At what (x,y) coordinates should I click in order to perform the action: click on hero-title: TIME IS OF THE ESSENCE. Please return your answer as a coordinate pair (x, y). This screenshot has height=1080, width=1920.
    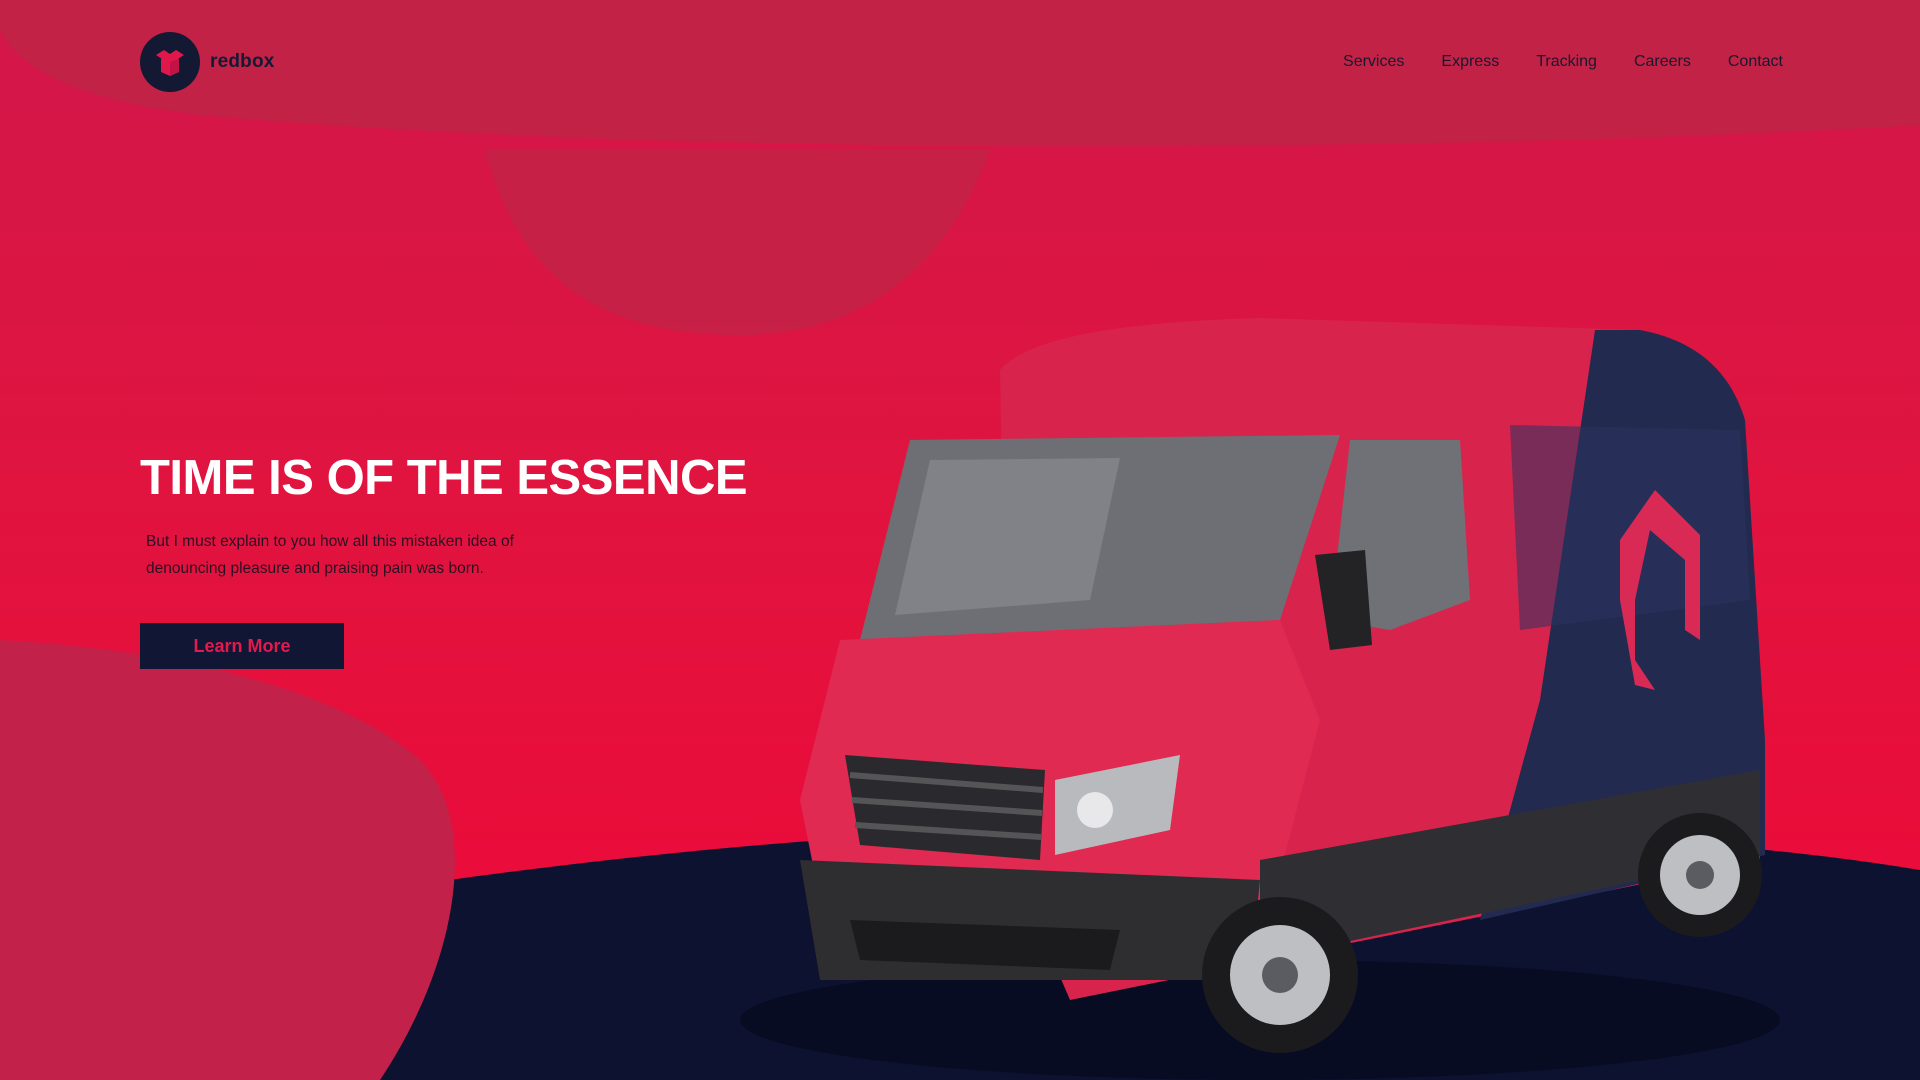
    Looking at the image, I should click on (444, 478).